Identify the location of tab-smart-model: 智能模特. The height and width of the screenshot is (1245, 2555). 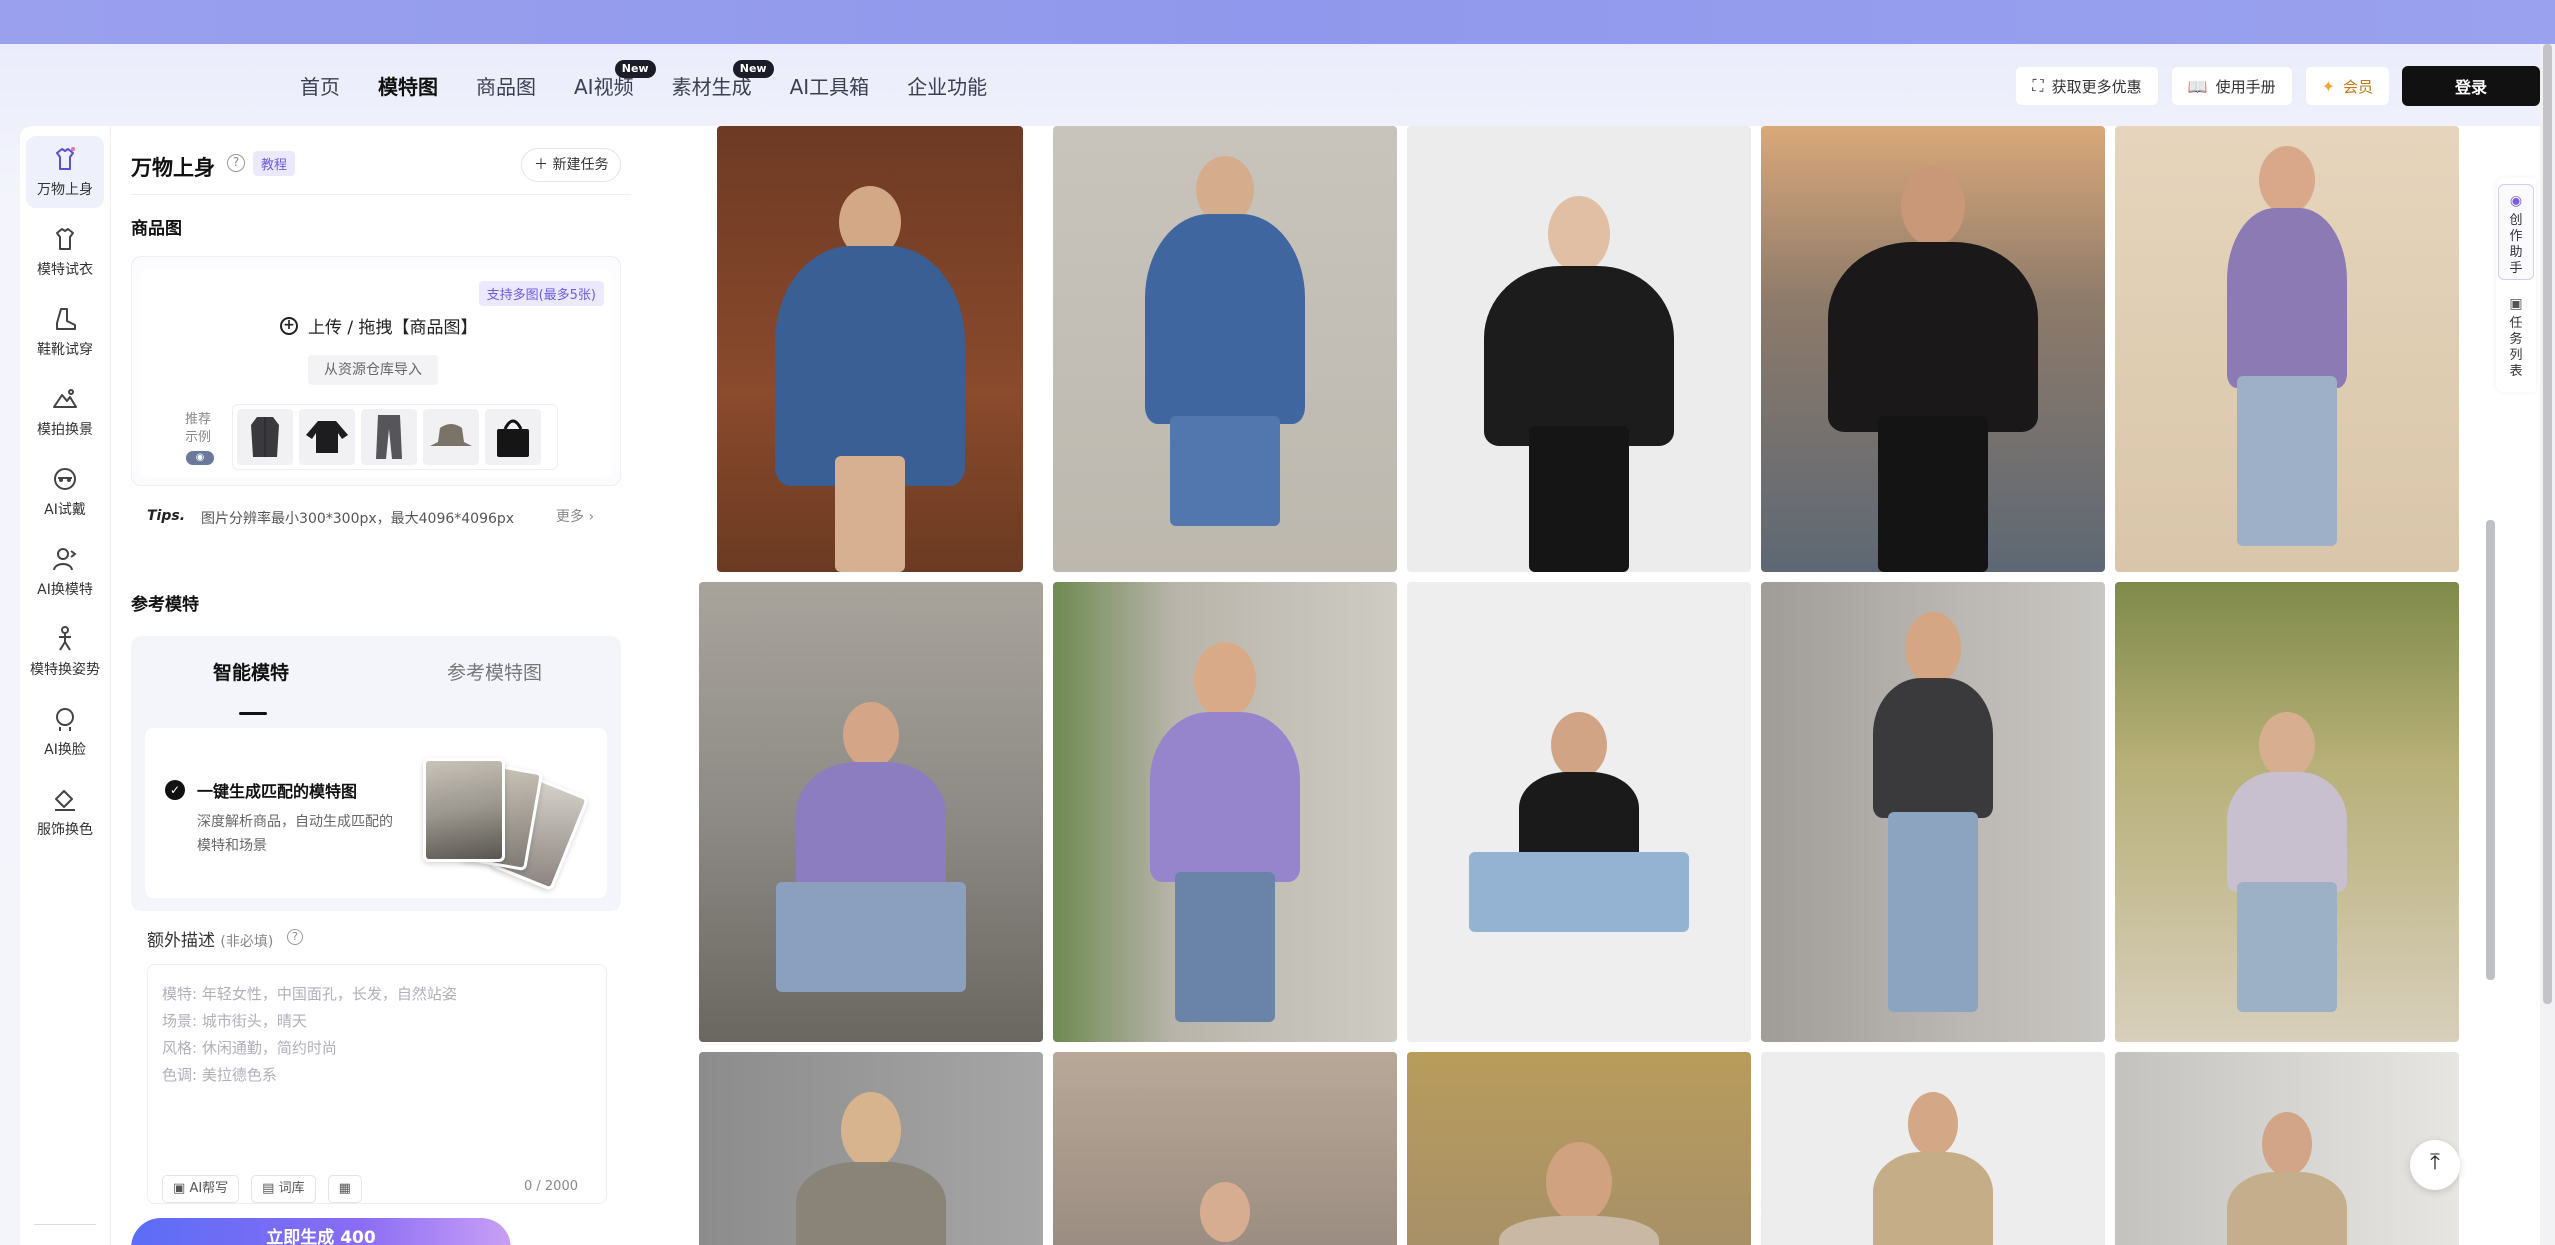
(251, 671).